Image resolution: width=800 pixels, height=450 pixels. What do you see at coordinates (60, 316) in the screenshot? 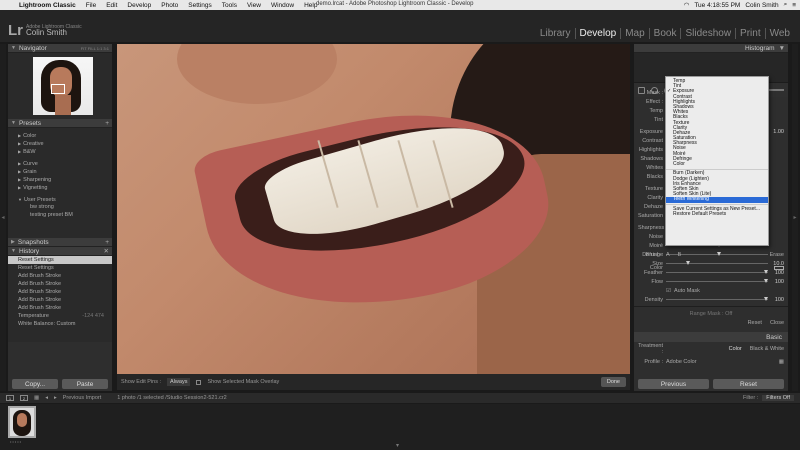
I see `history-row: Temperature -124 474` at bounding box center [60, 316].